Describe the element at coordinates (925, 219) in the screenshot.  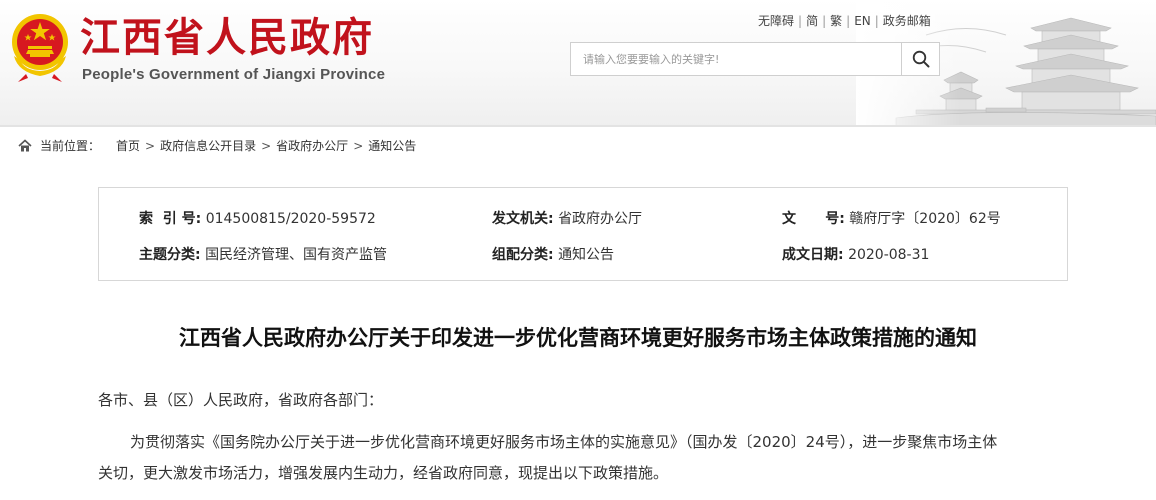
I see `meta-docno-value: 赣府厅字〔2020〕62号` at that location.